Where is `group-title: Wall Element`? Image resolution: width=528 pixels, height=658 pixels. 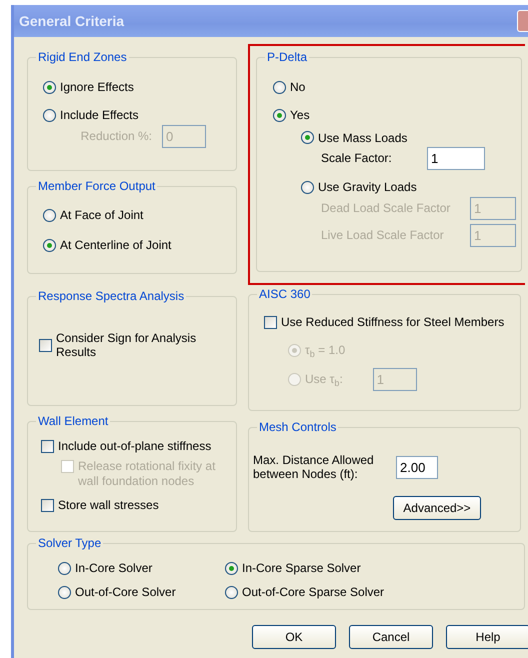
group-title: Wall Element is located at coordinates (73, 421).